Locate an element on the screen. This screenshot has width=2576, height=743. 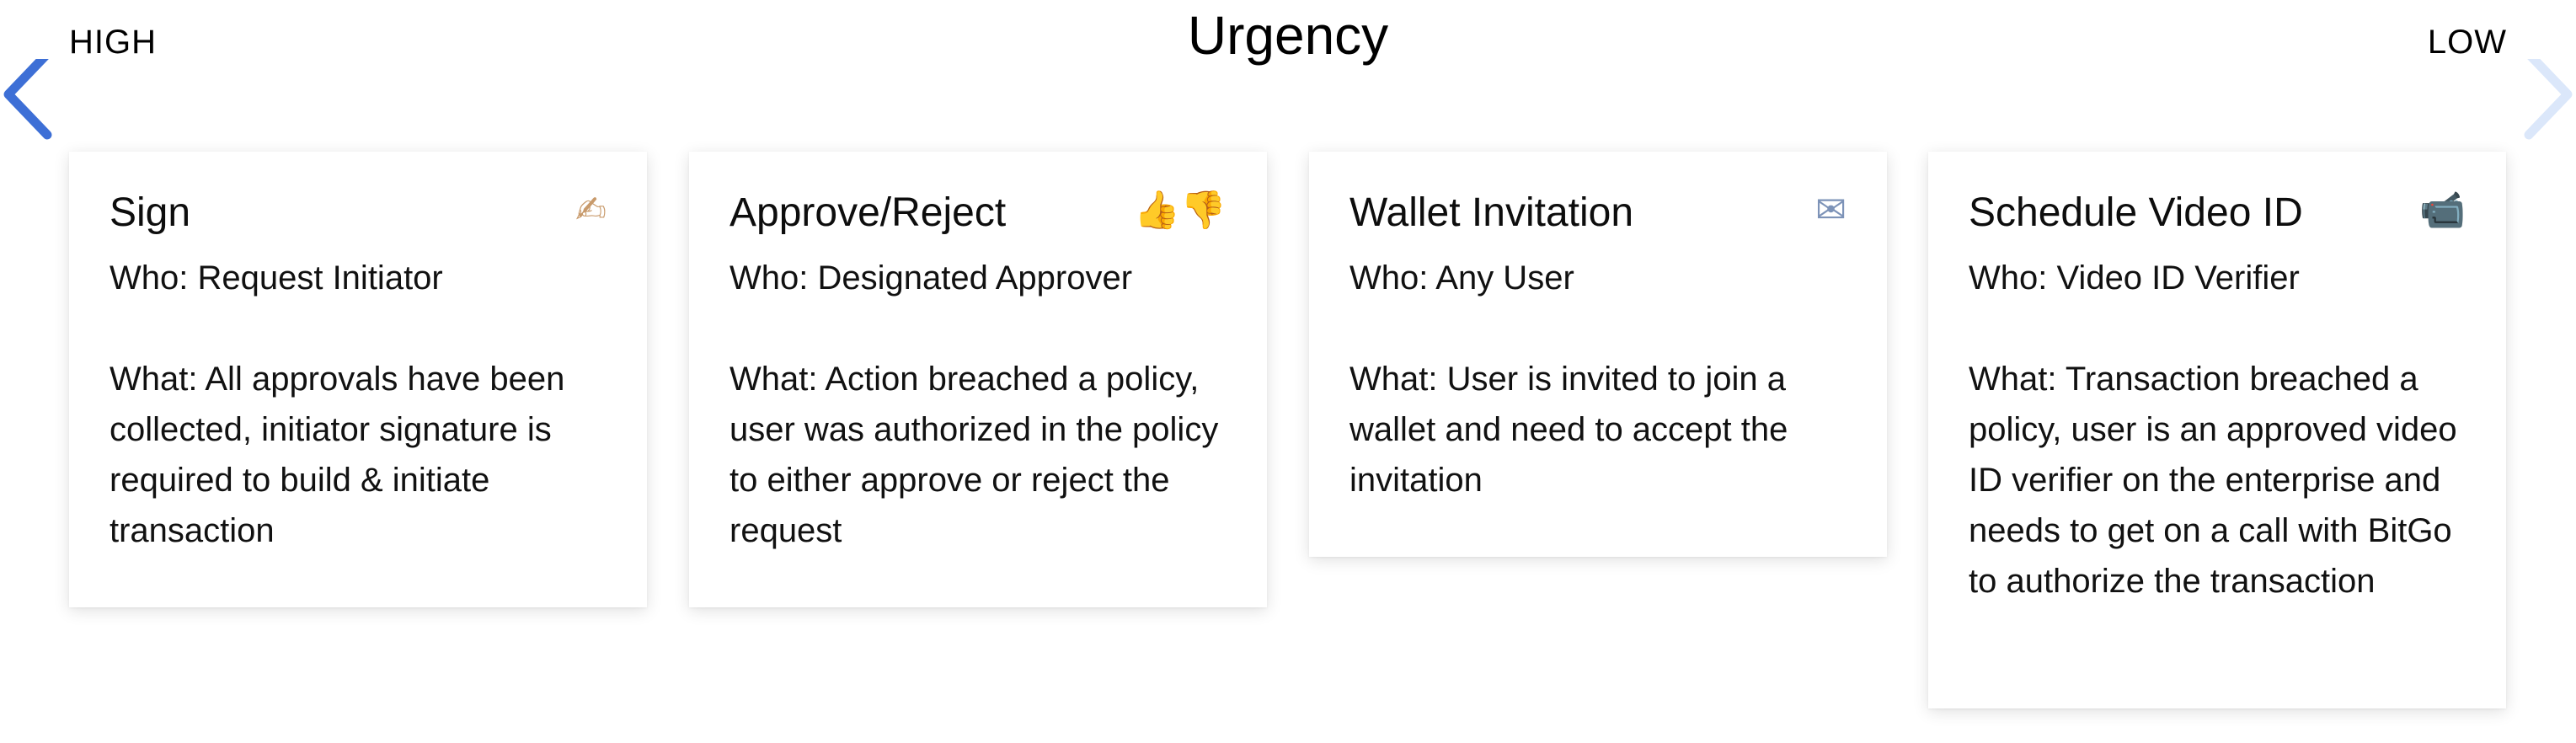
card-who: Who: Any User is located at coordinates (1461, 278).